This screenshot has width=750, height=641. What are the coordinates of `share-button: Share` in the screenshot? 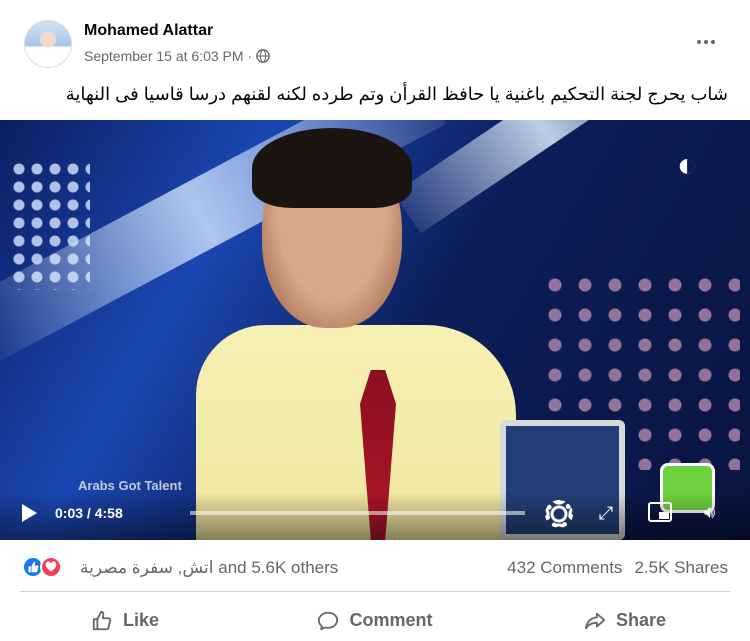 It's located at (625, 620).